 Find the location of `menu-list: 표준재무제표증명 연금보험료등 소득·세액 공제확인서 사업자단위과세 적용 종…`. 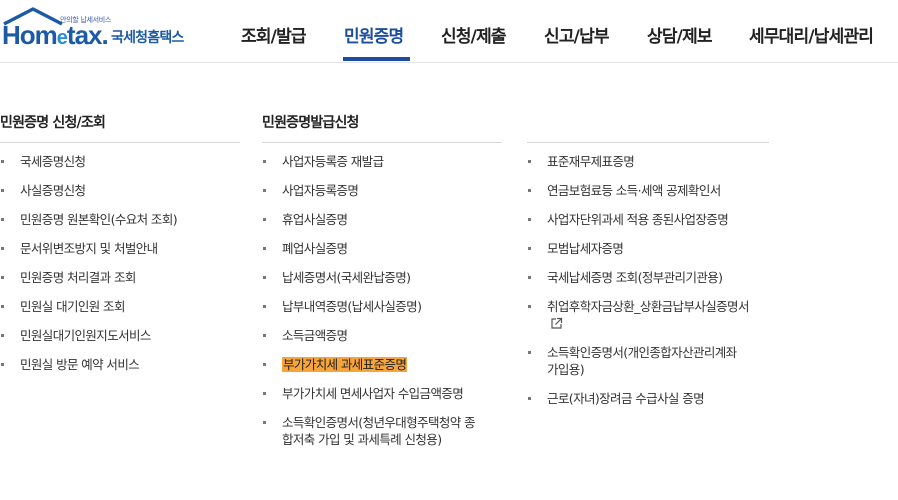

menu-list: 표준재무제표증명 연금보험료등 소득·세액 공제확인서 사업자단위과세 적용 종… is located at coordinates (648, 280).